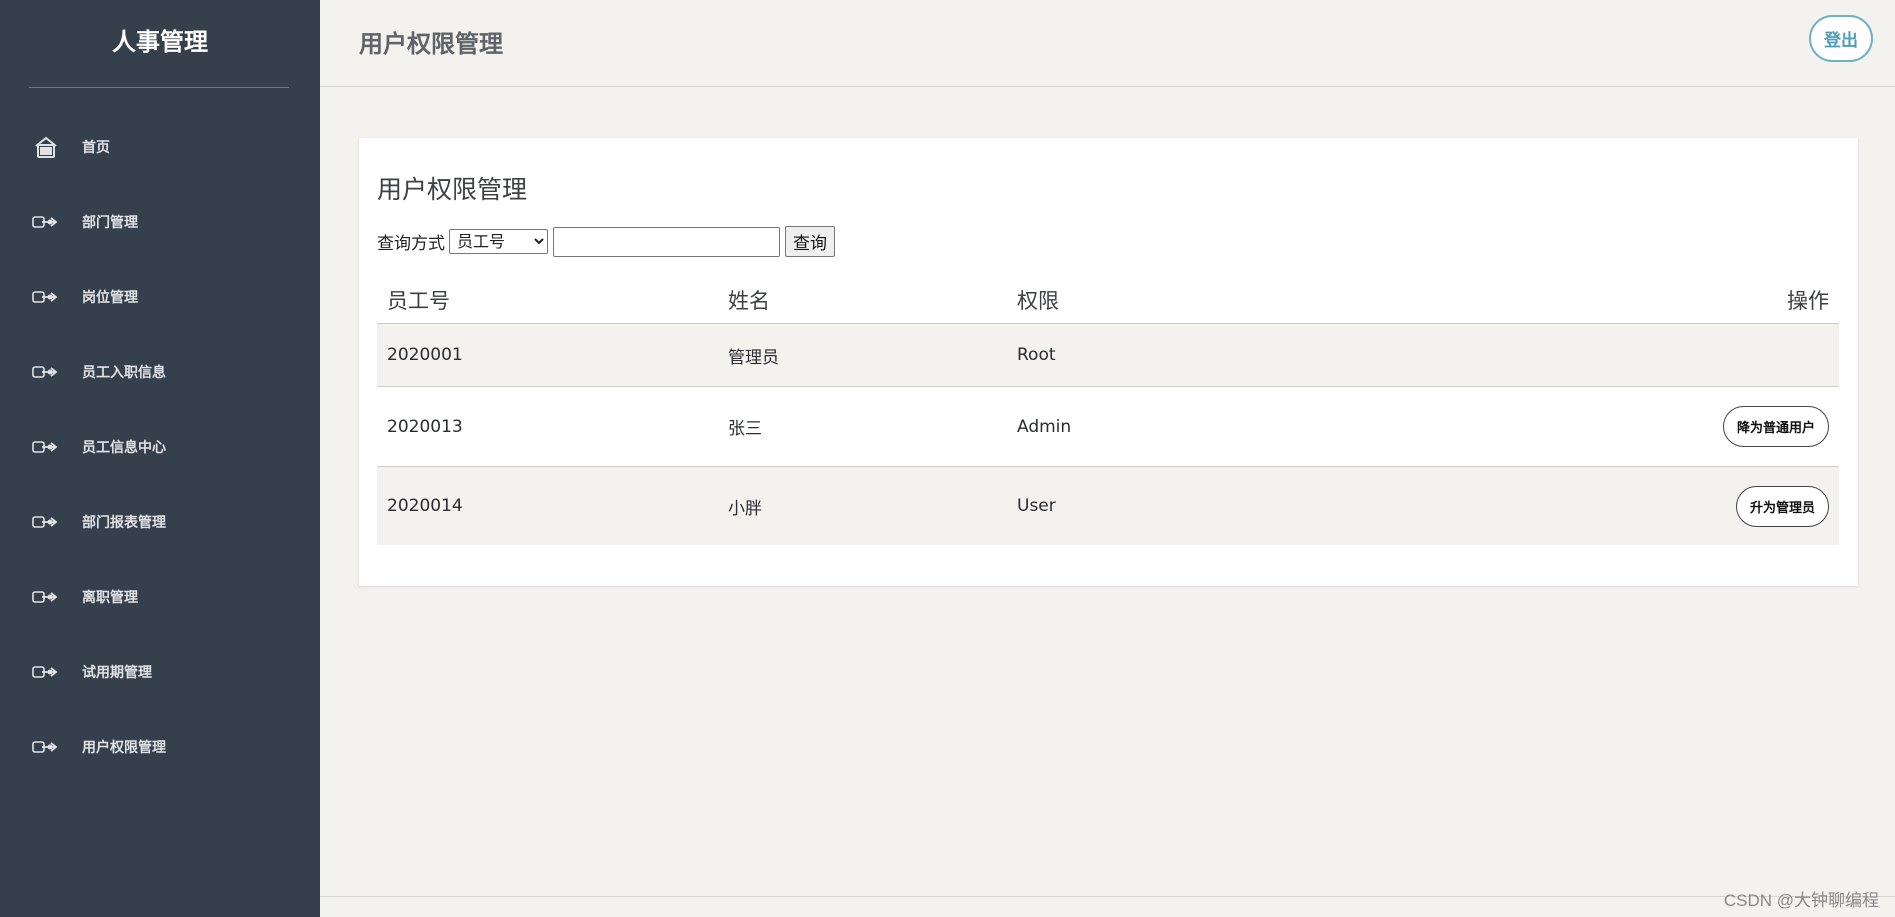 The width and height of the screenshot is (1895, 917). I want to click on sidebar-item-label: 部门报表管理, so click(124, 522).